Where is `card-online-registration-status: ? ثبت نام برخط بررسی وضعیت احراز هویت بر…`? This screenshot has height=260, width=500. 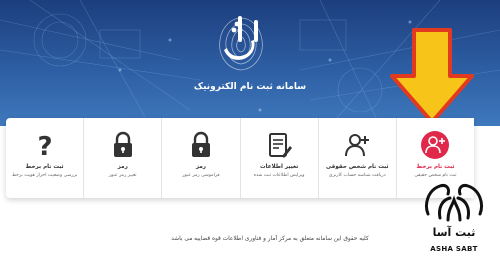
card-online-registration-status: ? ثبت نام برخط بررسی وضعیت احراز هویت بر… is located at coordinates (45, 158).